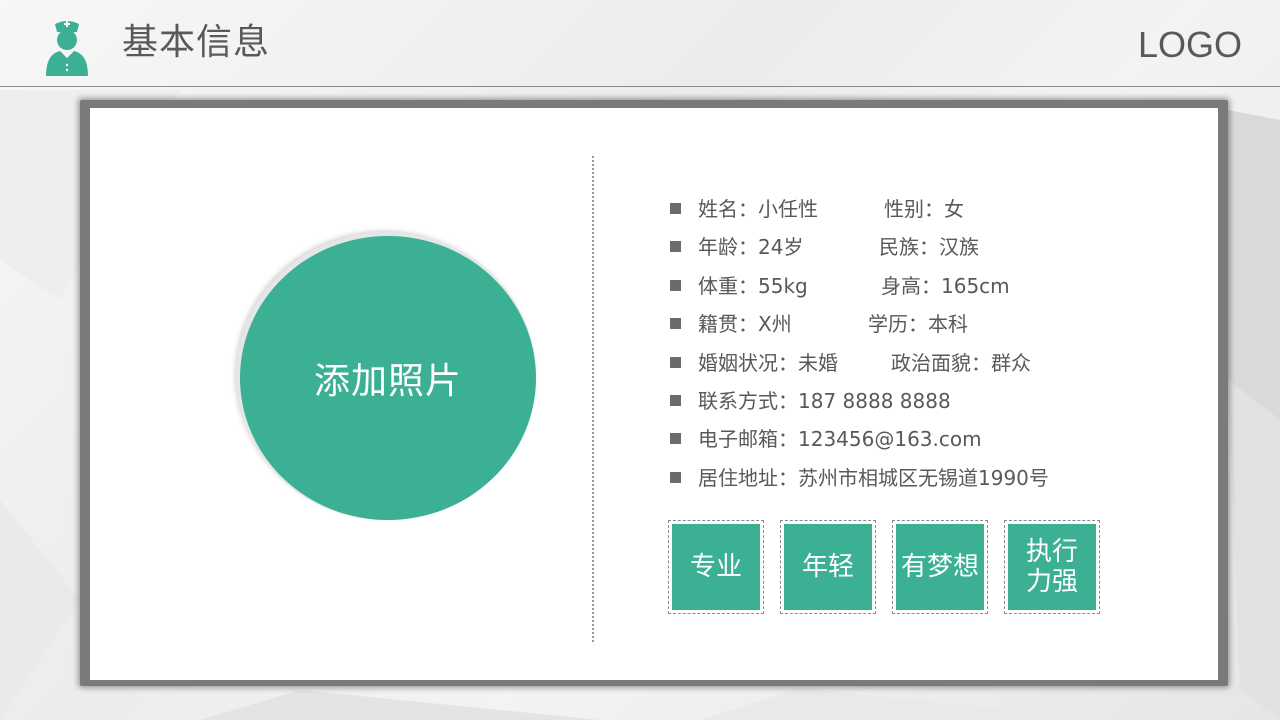 This screenshot has height=720, width=1280. I want to click on photo-placeholder: 添加照片, so click(388, 378).